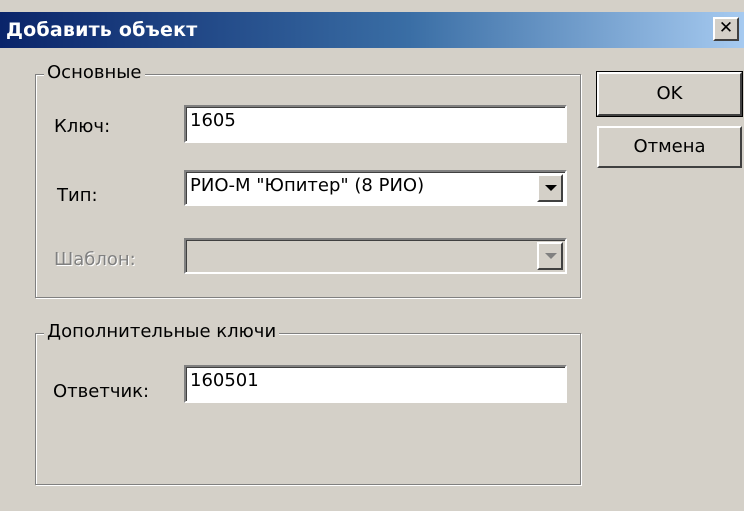  I want to click on responder-label: Ответчик:, so click(101, 391).